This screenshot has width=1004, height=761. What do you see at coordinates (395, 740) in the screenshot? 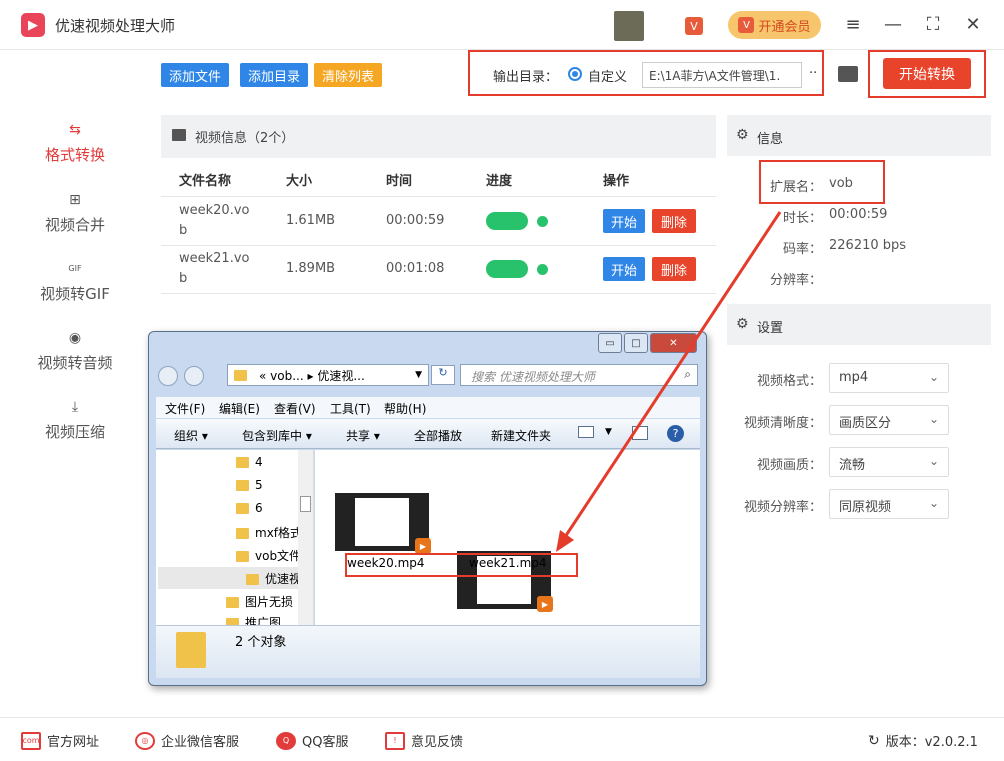
I see `feedback-icon: !` at bounding box center [395, 740].